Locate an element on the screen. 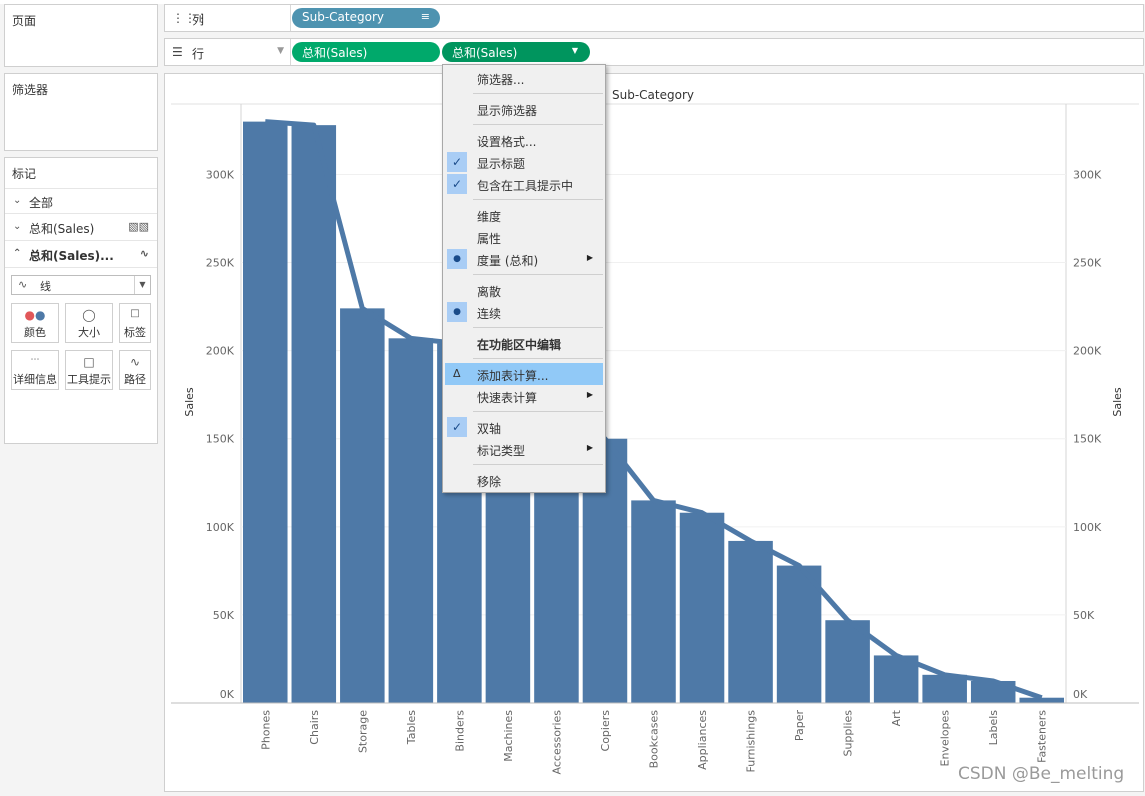 This screenshot has width=1145, height=796. marks-row-sales-line: ⌃ 总和(Sales)... ∿ is located at coordinates (81, 255).